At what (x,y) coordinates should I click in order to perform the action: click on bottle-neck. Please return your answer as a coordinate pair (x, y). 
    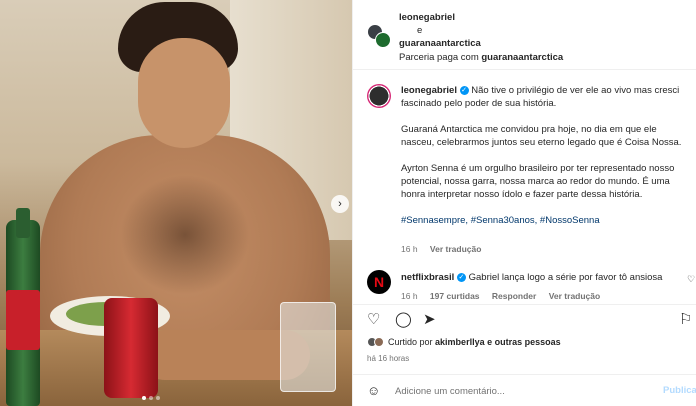
    Looking at the image, I should click on (23, 223).